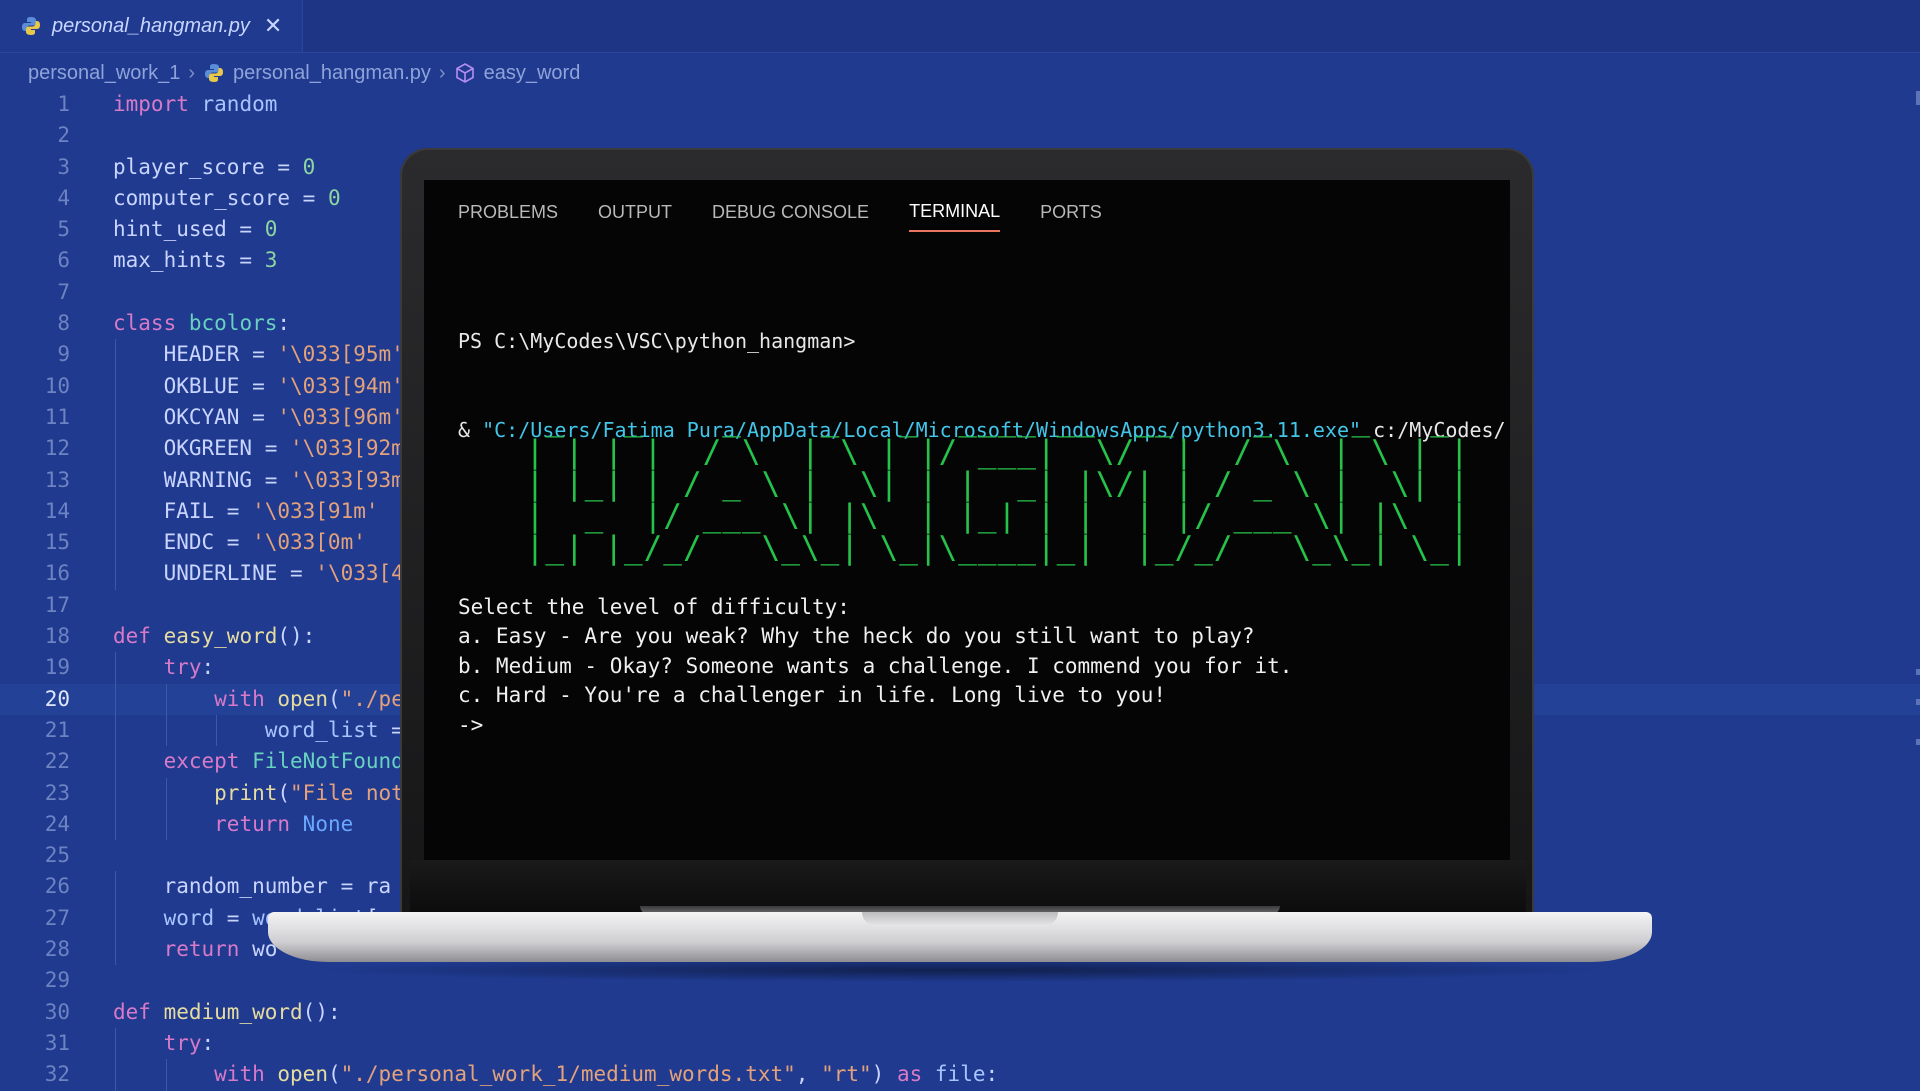 This screenshot has height=1091, width=1920. What do you see at coordinates (57, 792) in the screenshot?
I see `line-number: 23` at bounding box center [57, 792].